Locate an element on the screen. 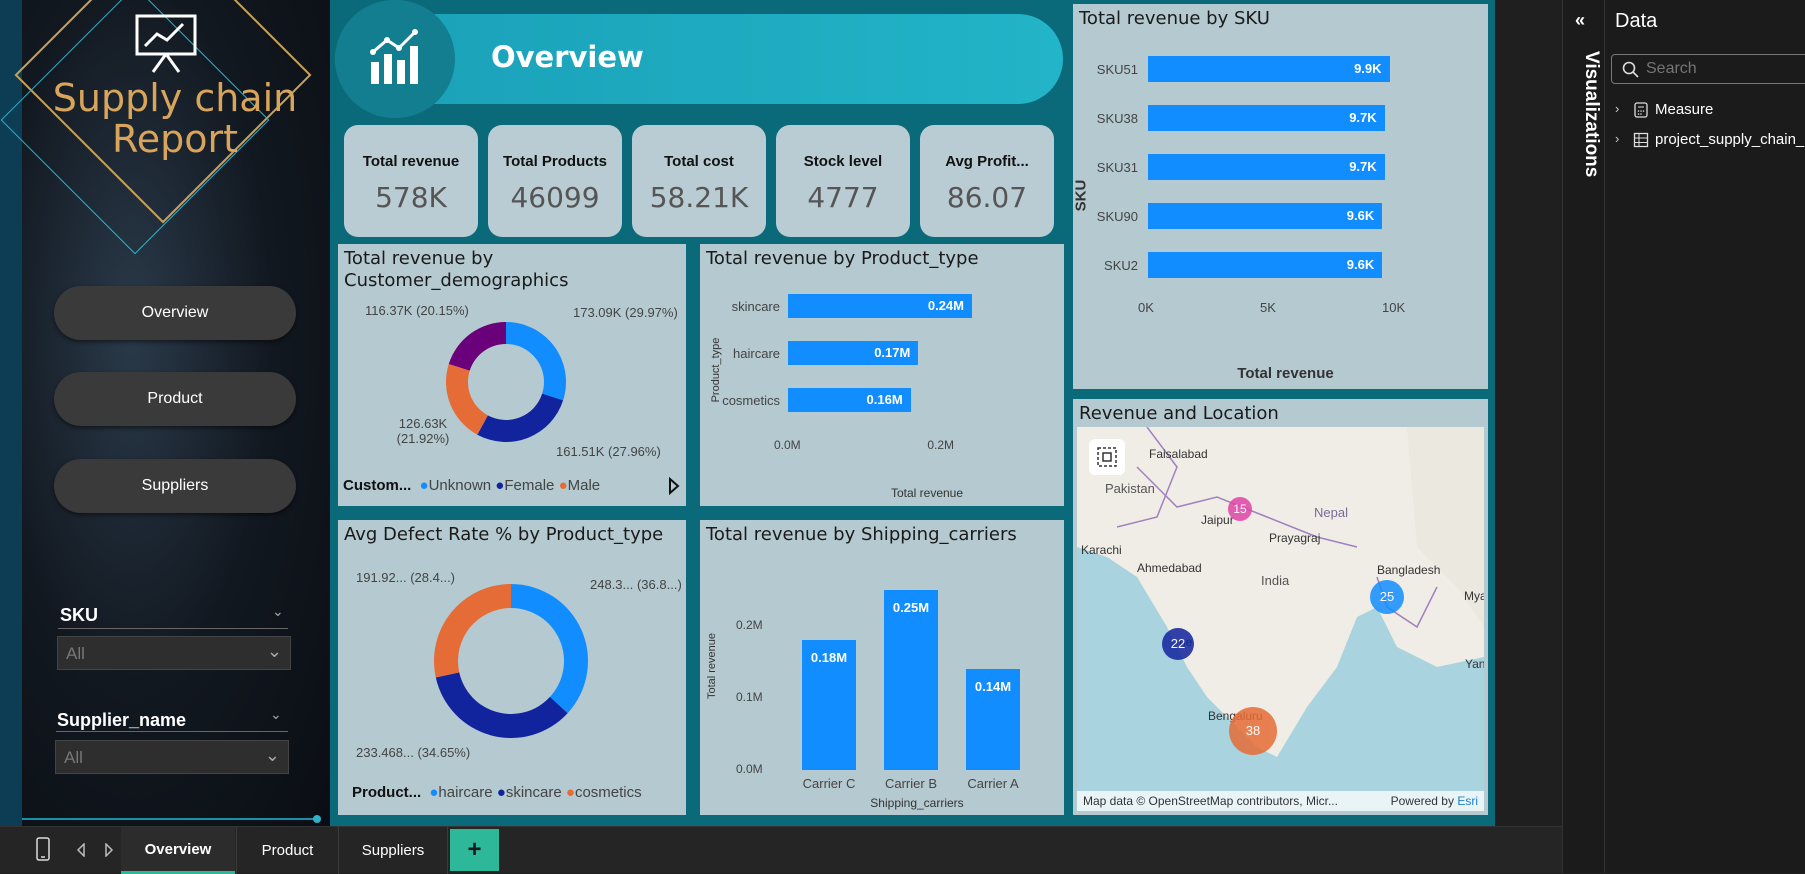 Image resolution: width=1805 pixels, height=874 pixels. bar-carrier-a: 0.14M is located at coordinates (993, 719).